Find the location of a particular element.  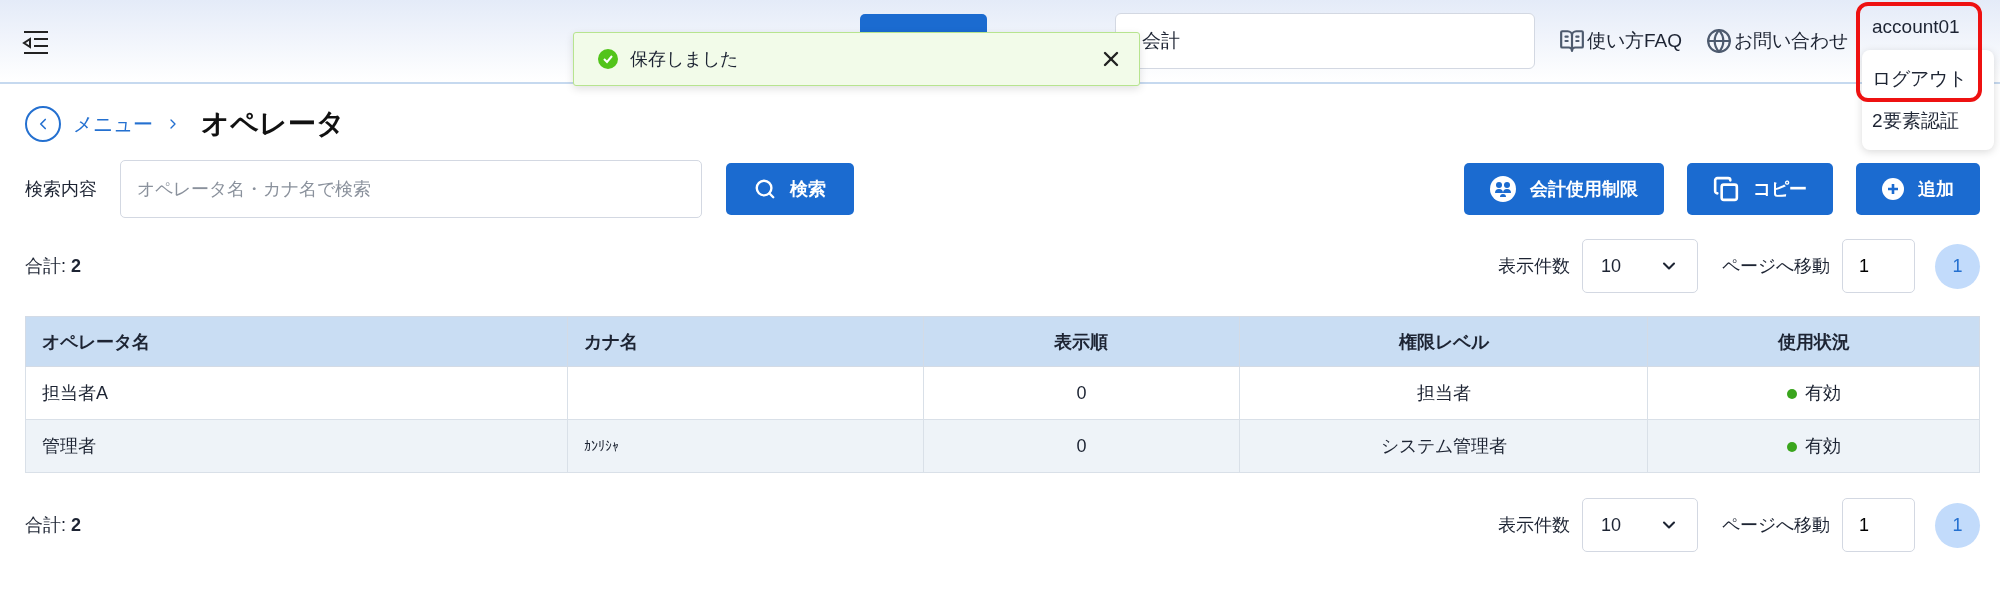

search-icon is located at coordinates (765, 189).